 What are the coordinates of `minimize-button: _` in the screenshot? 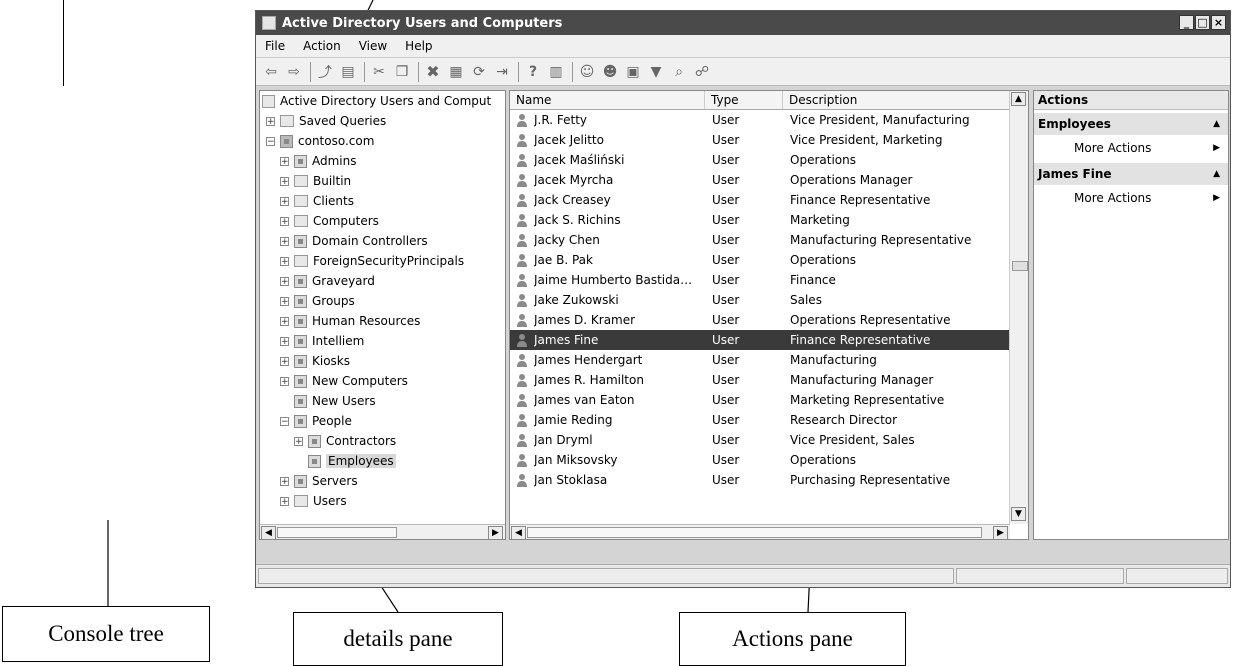 It's located at (1186, 22).